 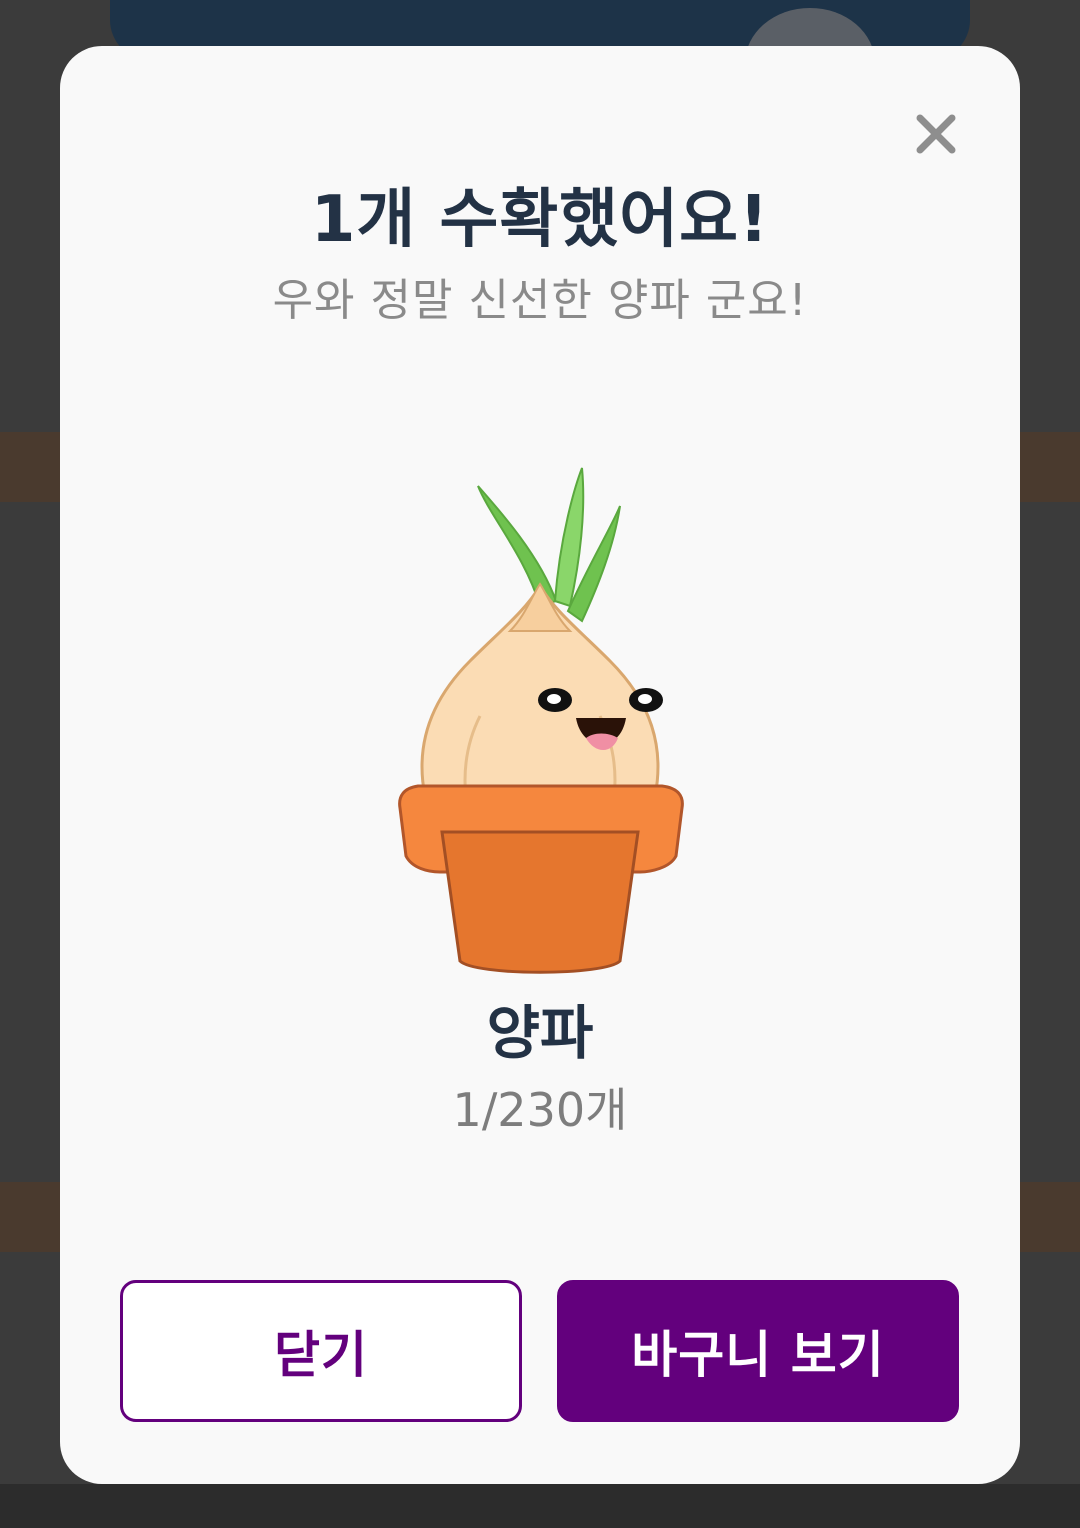 I want to click on close-icon, so click(x=936, y=134).